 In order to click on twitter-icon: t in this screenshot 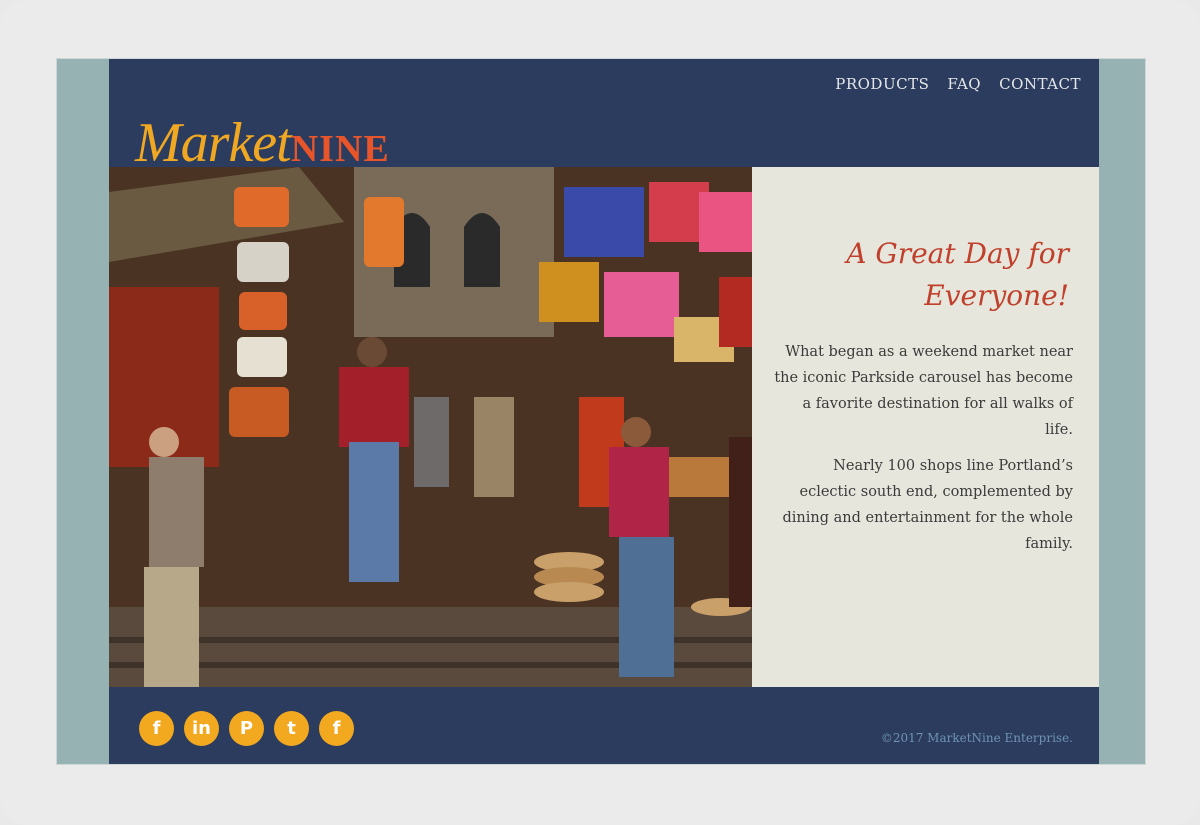, I will do `click(291, 728)`.